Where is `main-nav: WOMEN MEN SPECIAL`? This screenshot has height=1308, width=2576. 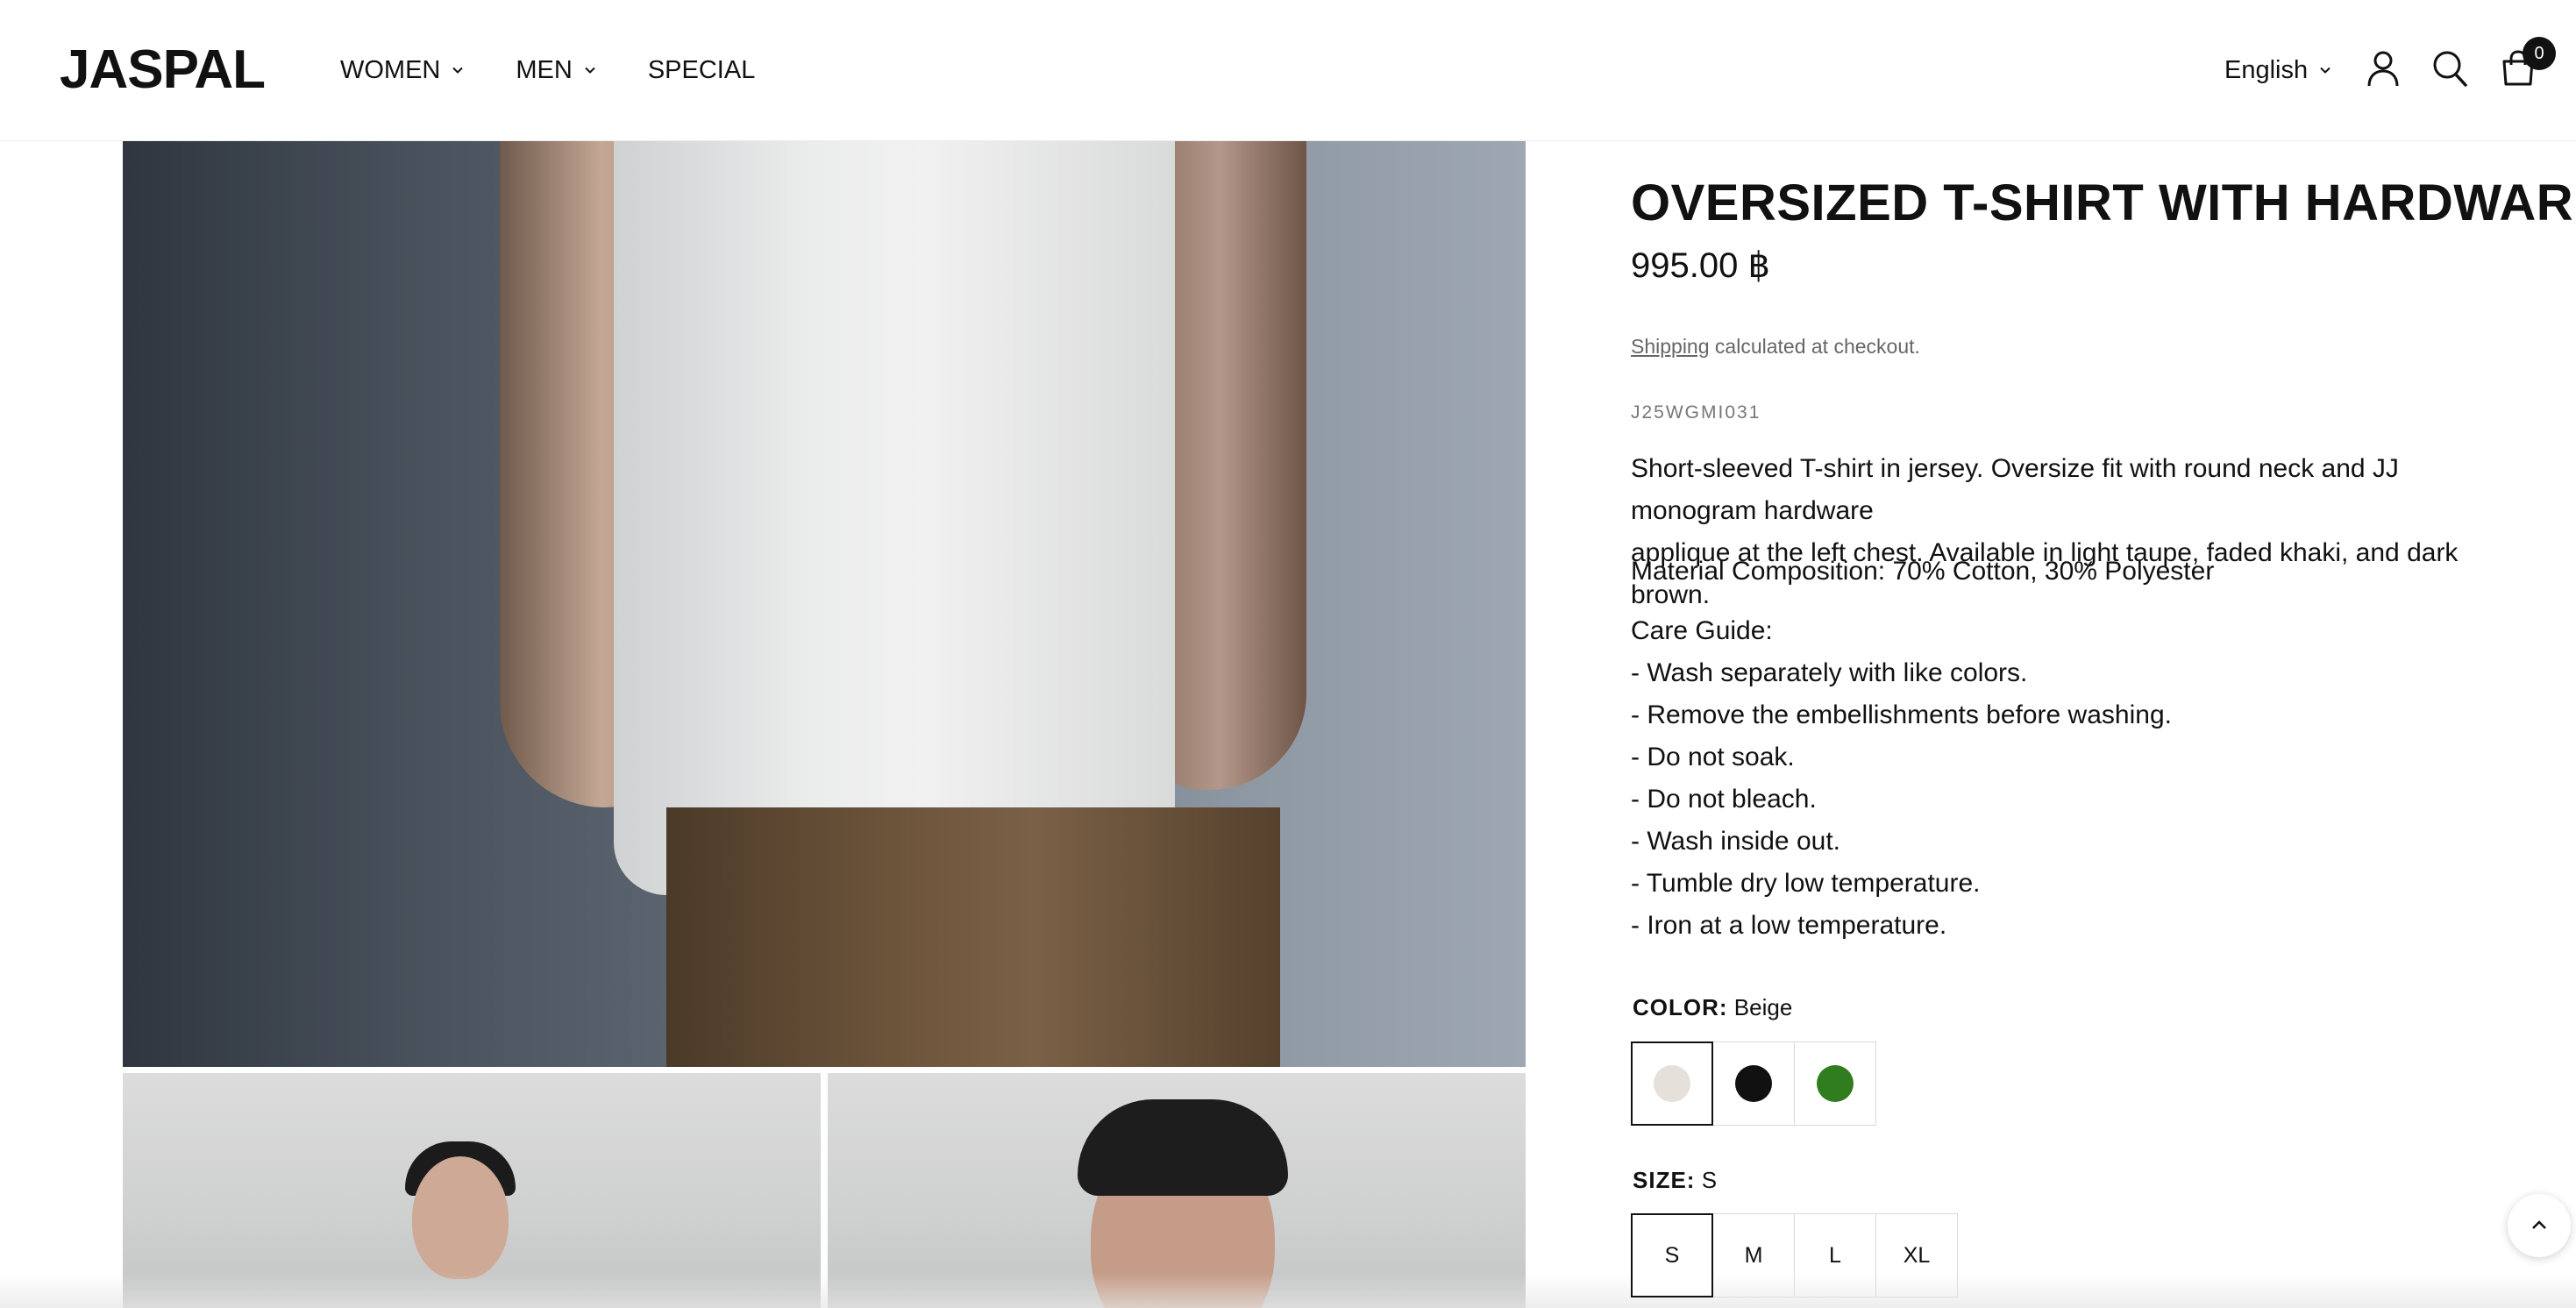 main-nav: WOMEN MEN SPECIAL is located at coordinates (573, 70).